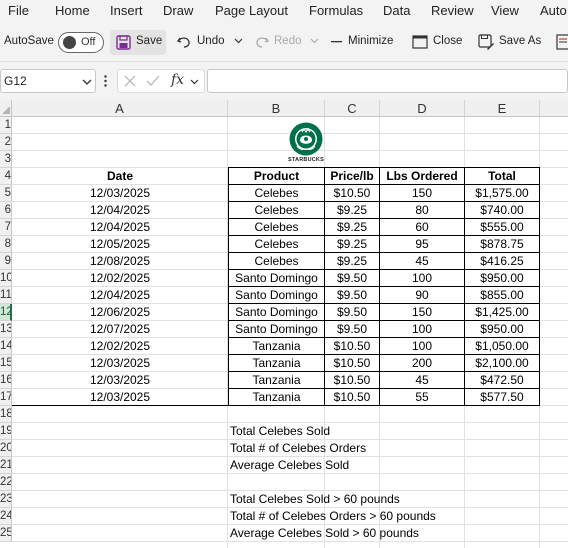 This screenshot has height=548, width=568. What do you see at coordinates (6, 159) in the screenshot?
I see `row-header-3: 3` at bounding box center [6, 159].